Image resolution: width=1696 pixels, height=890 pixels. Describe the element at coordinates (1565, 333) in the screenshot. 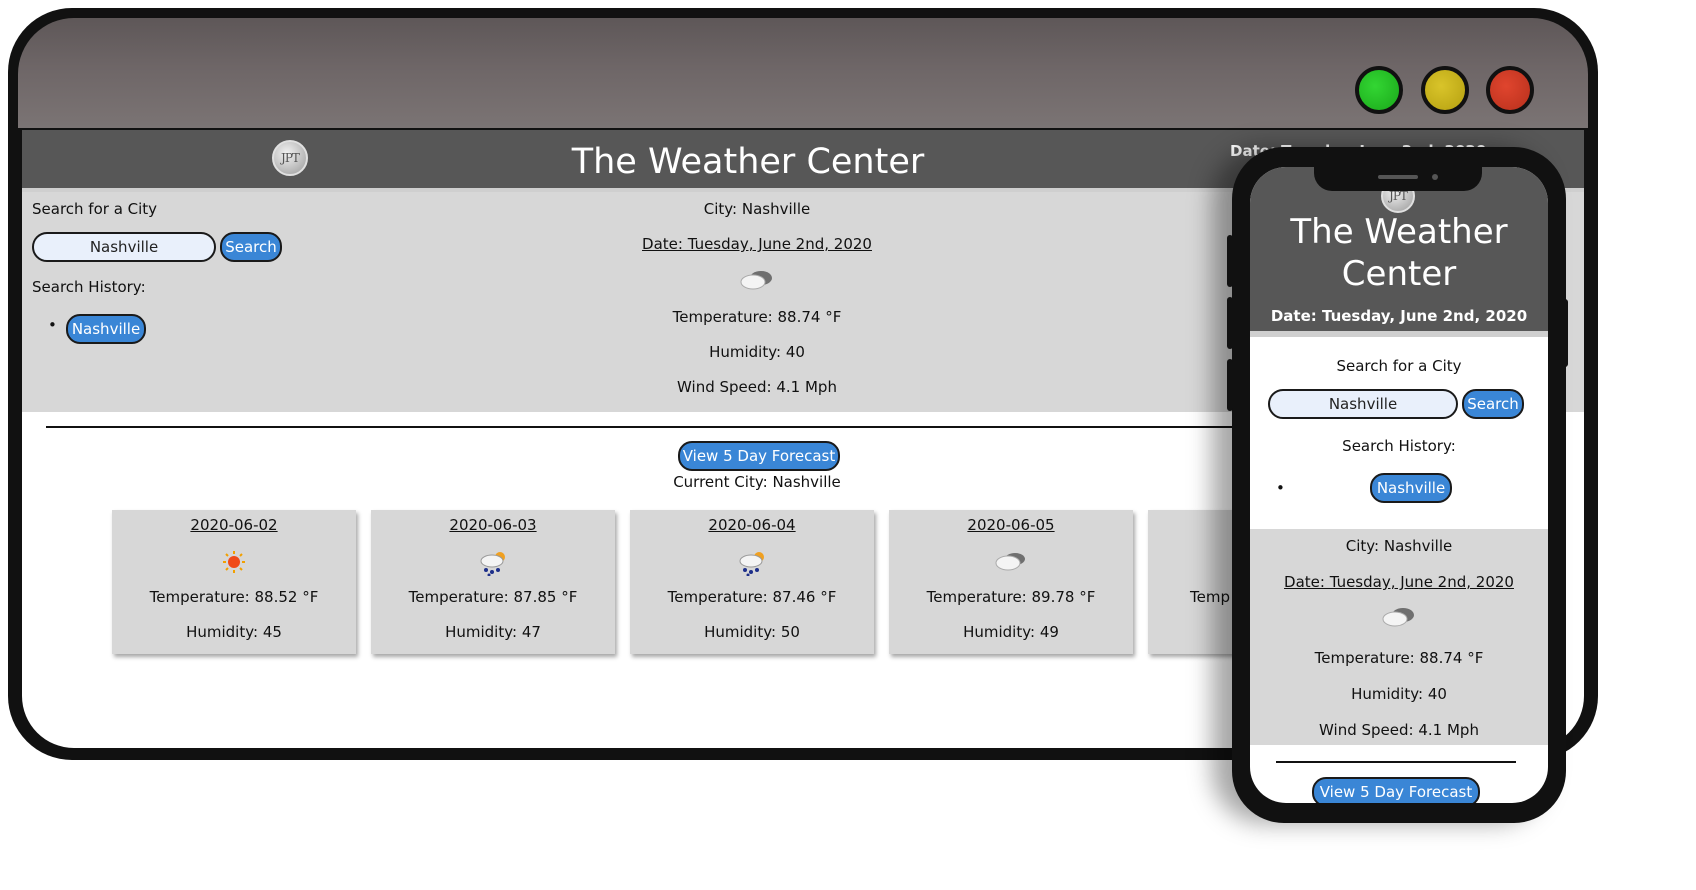

I see `phone-power-button` at that location.